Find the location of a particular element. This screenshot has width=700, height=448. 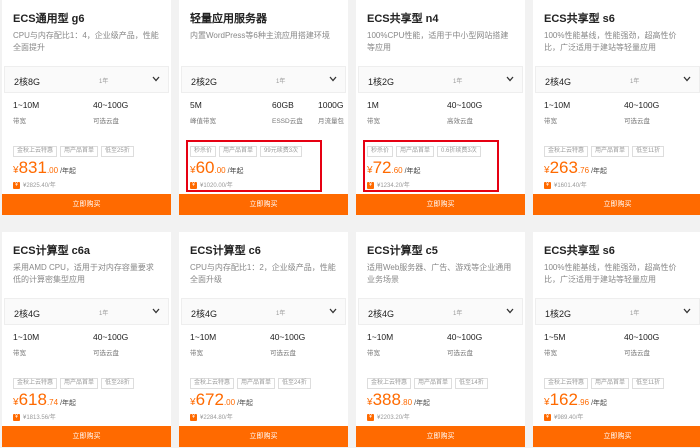

param-item: 40~100G 可选云盘 is located at coordinates (464, 344).